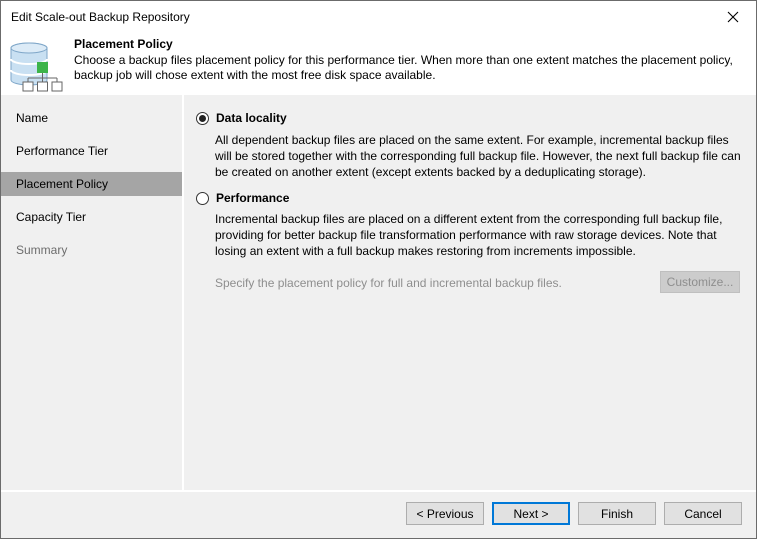  I want to click on close-button, so click(733, 17).